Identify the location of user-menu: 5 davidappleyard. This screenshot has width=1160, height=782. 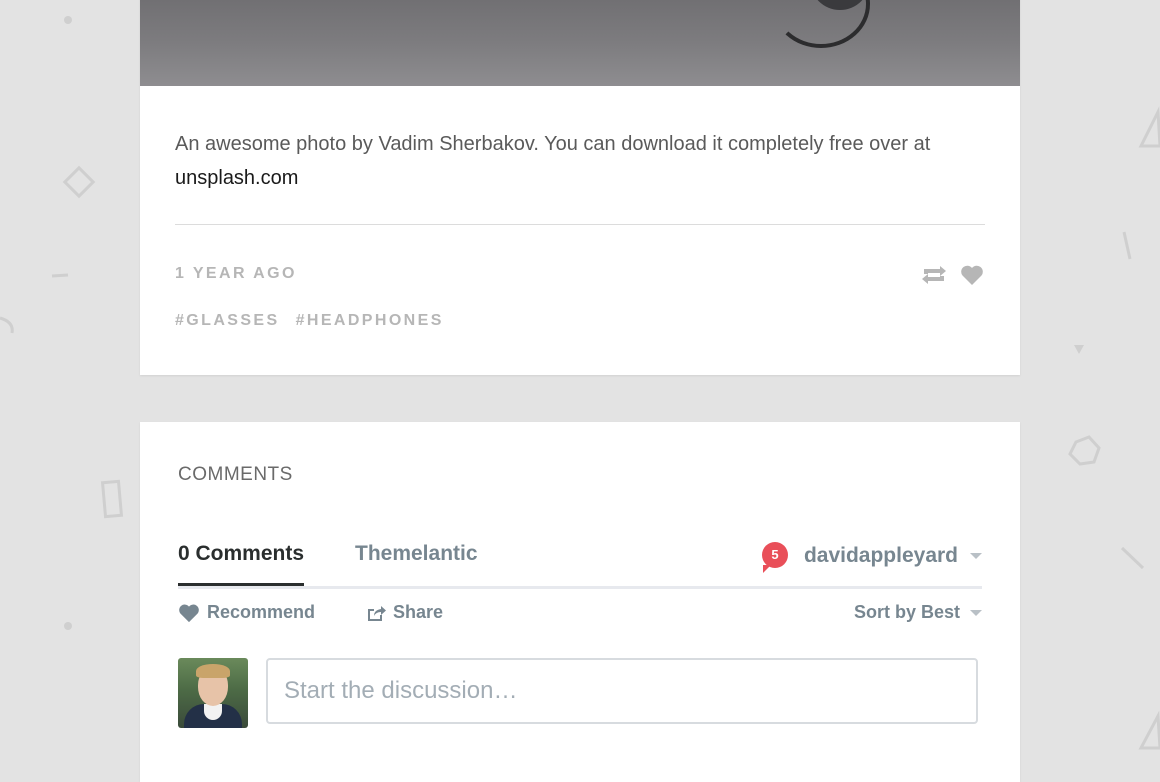
(871, 557).